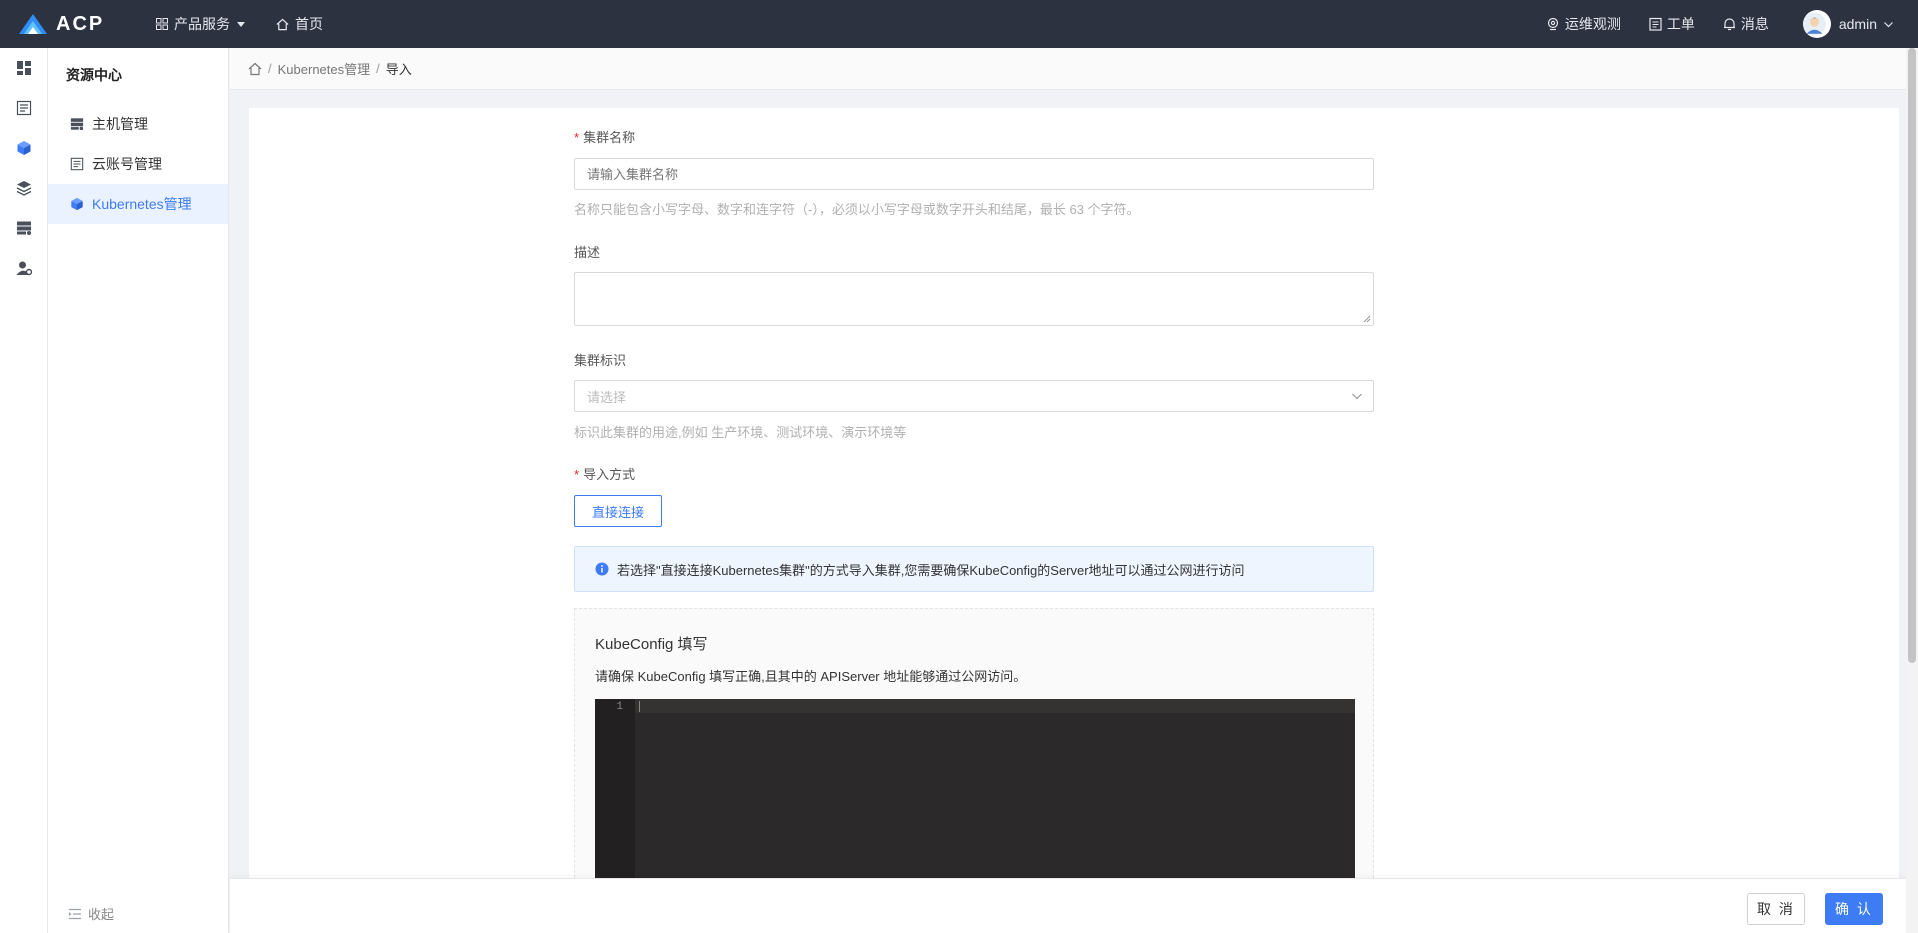 This screenshot has height=933, width=1918. I want to click on direct-connect-button: 直接连接, so click(618, 511).